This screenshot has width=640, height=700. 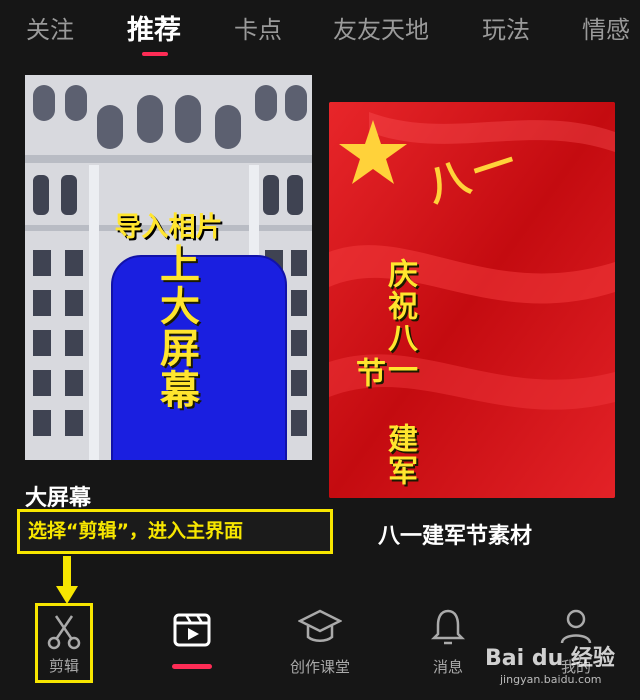 What do you see at coordinates (58, 496) in the screenshot?
I see `card-caption-big-screen: 大屏幕` at bounding box center [58, 496].